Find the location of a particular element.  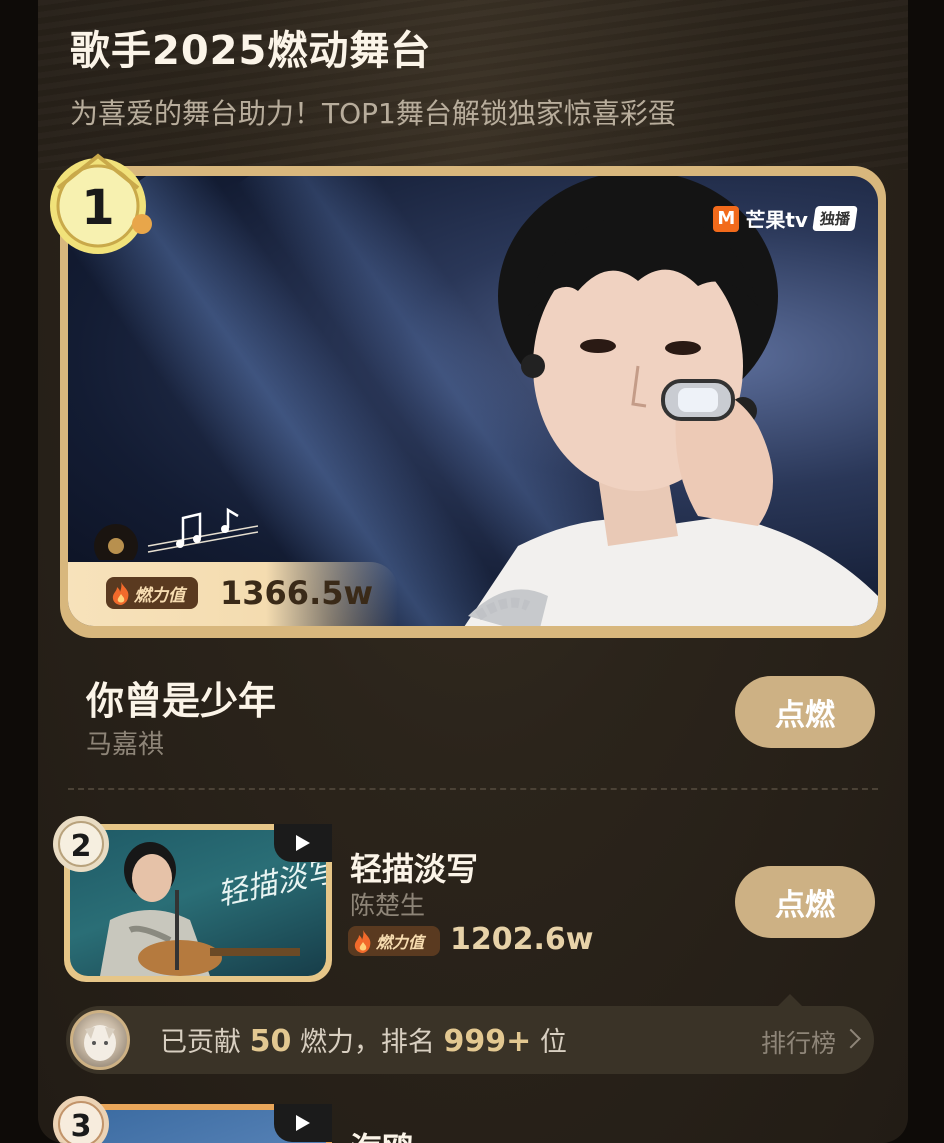

music-notes-icon is located at coordinates (176, 533).